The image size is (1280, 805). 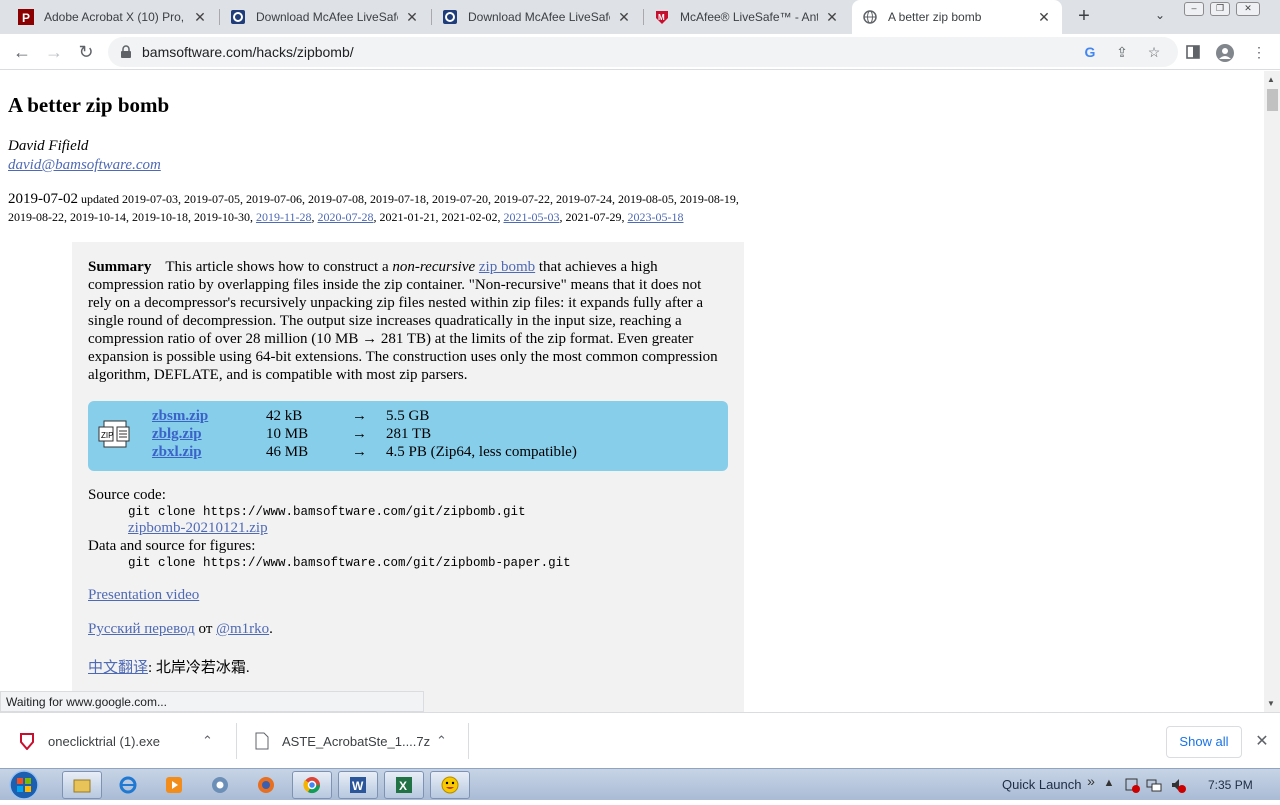 What do you see at coordinates (1230, 785) in the screenshot?
I see `taskbar-clock: 7:35 PM` at bounding box center [1230, 785].